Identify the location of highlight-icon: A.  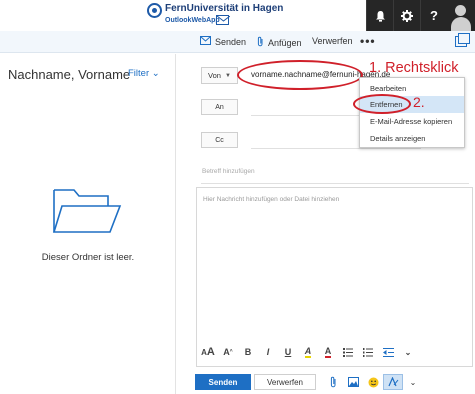
(308, 352).